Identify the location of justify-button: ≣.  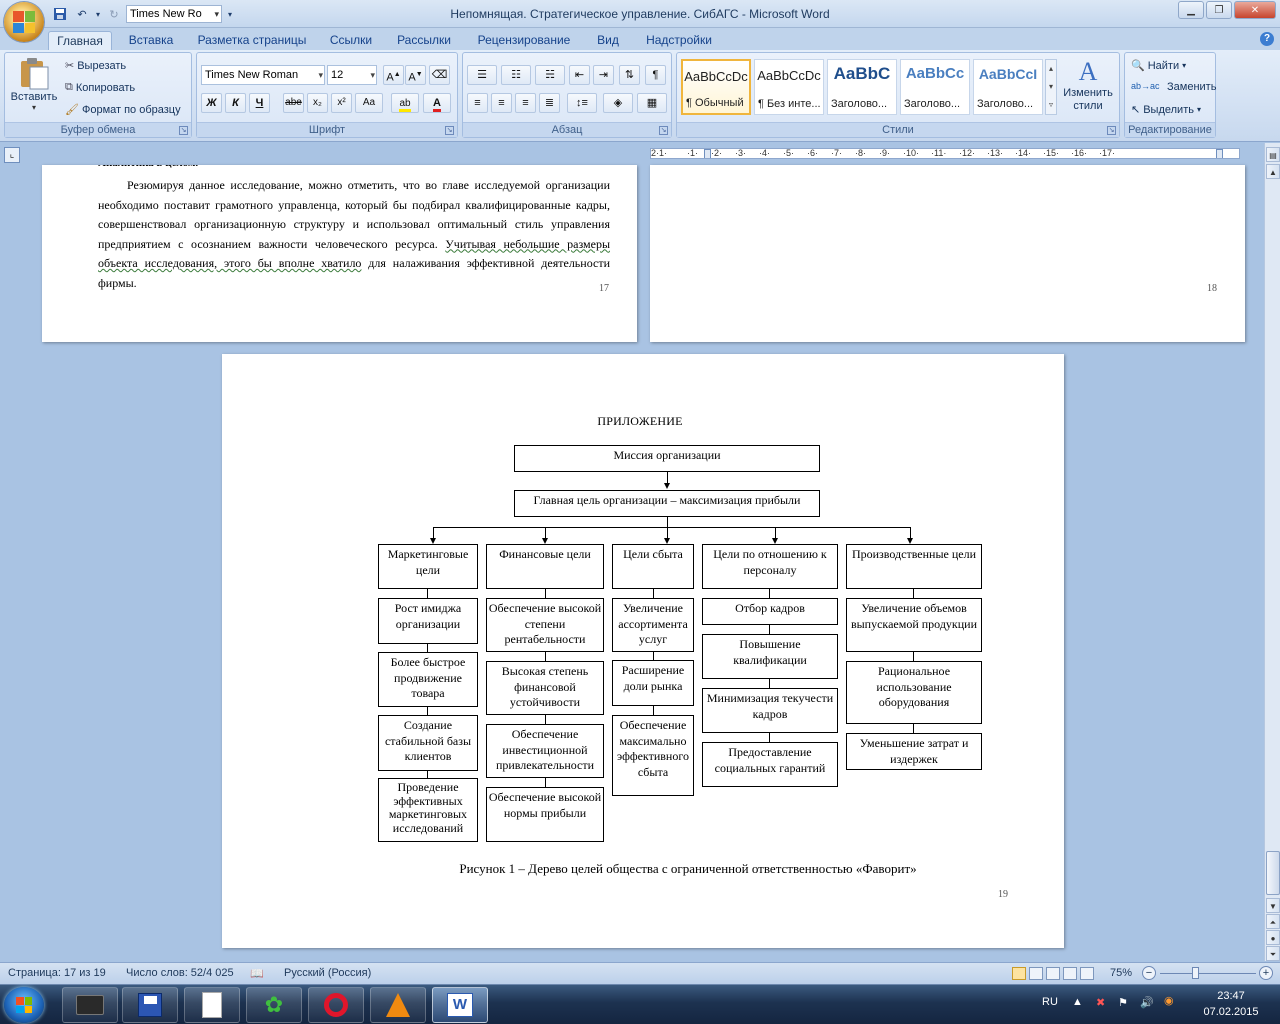
(549, 103).